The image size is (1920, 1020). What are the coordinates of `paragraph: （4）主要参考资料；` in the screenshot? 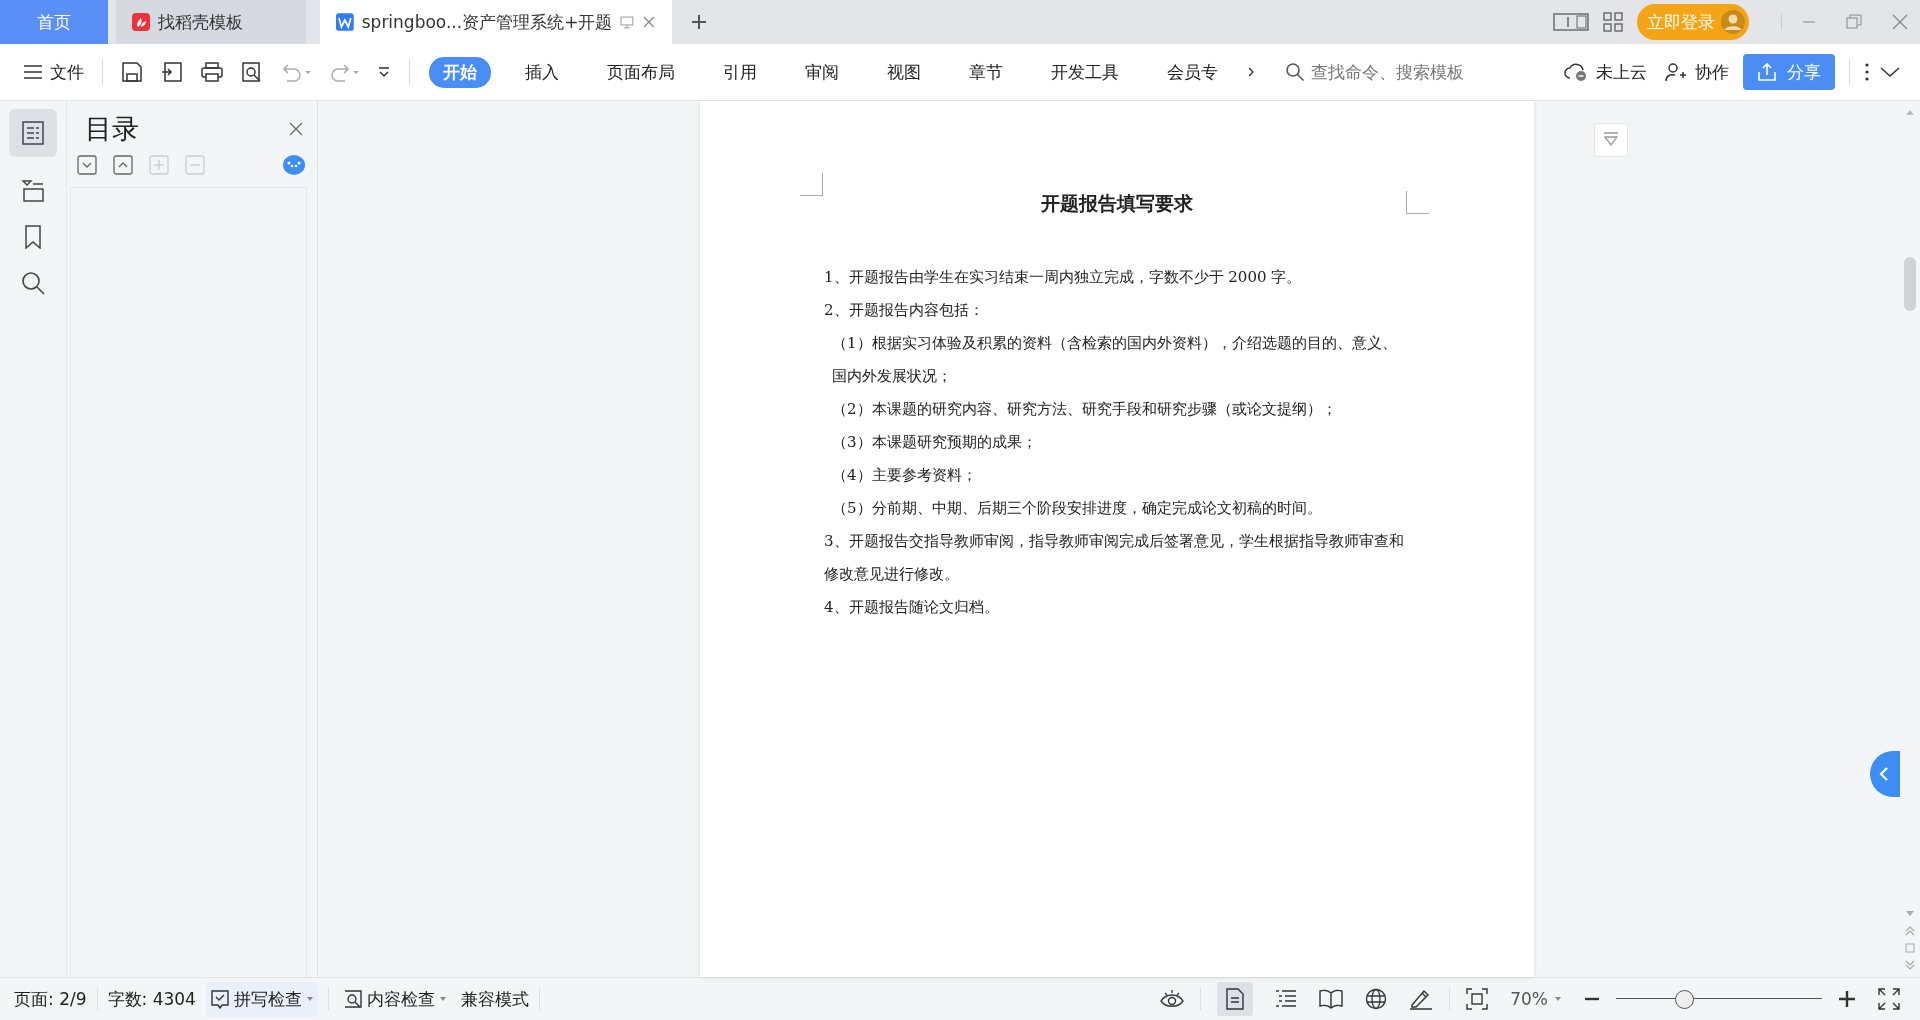 It's located at (904, 475).